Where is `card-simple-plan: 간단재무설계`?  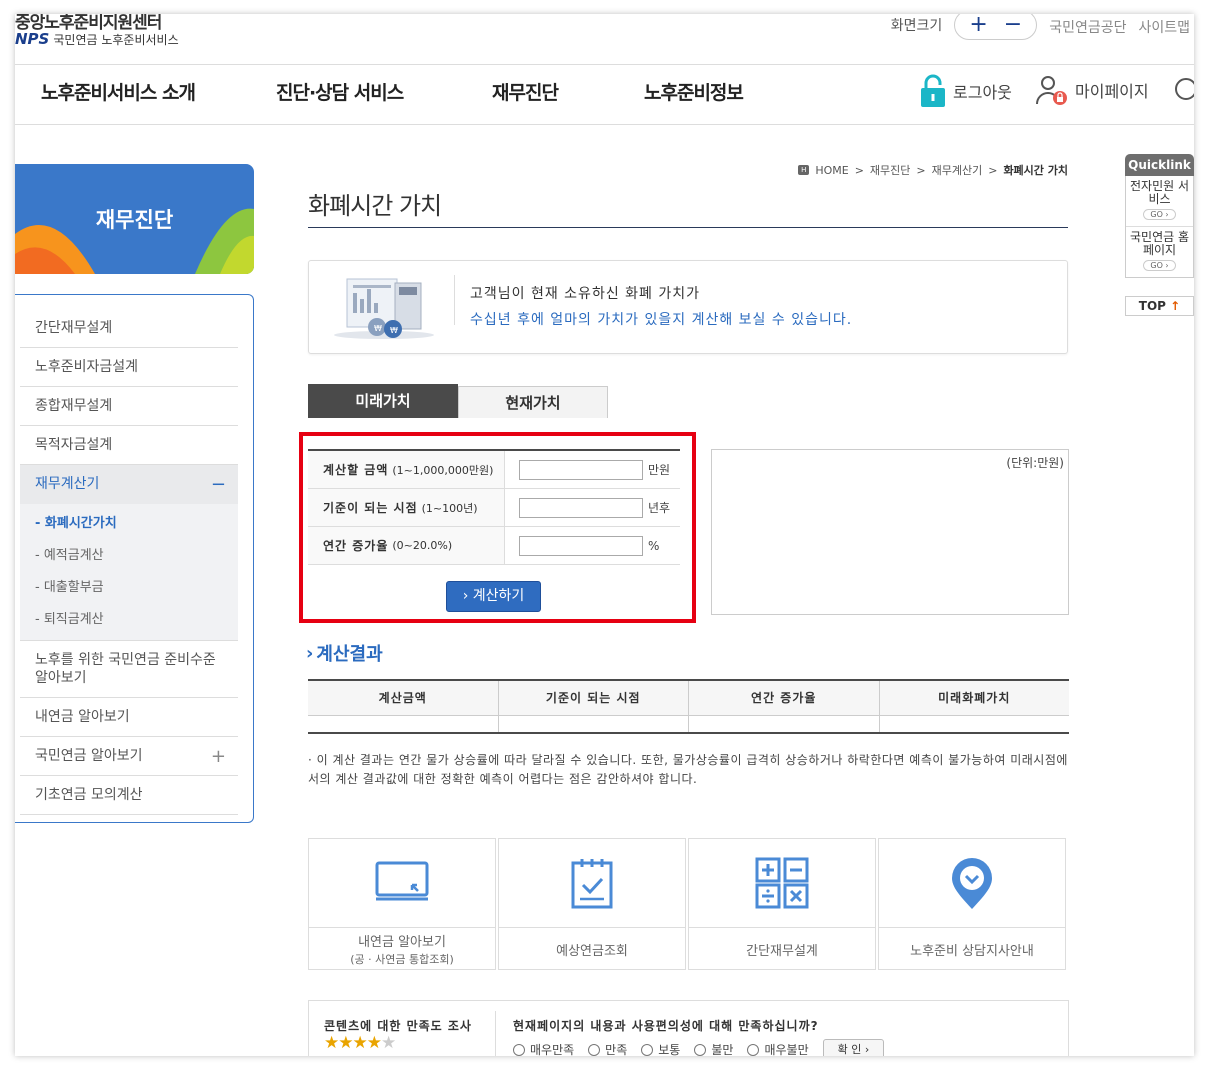 card-simple-plan: 간단재무설계 is located at coordinates (782, 904).